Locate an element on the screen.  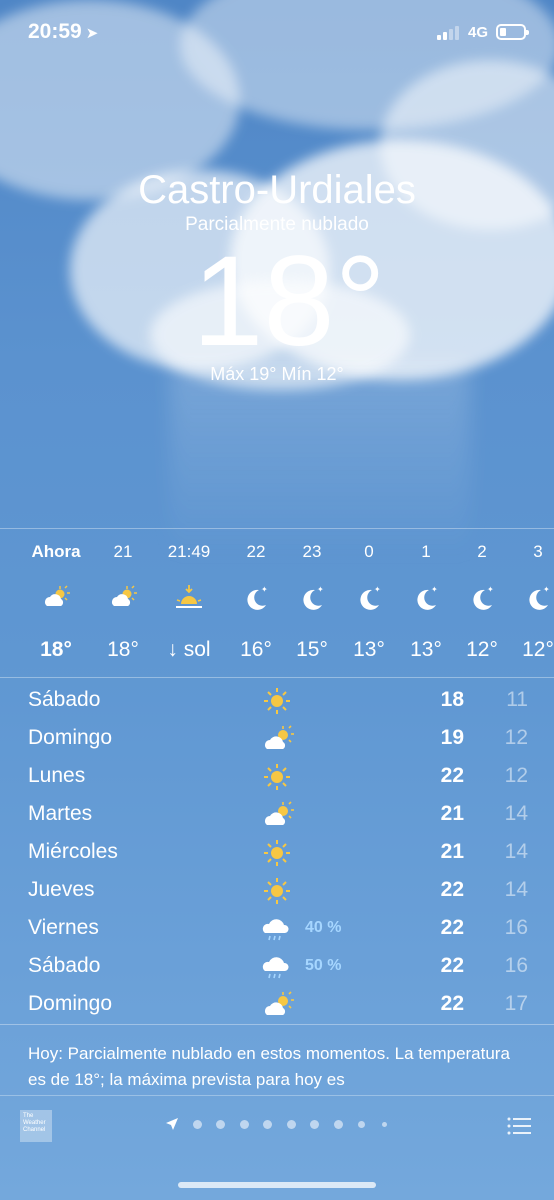
cellular-signal-icon is located at coordinates (451, 33).